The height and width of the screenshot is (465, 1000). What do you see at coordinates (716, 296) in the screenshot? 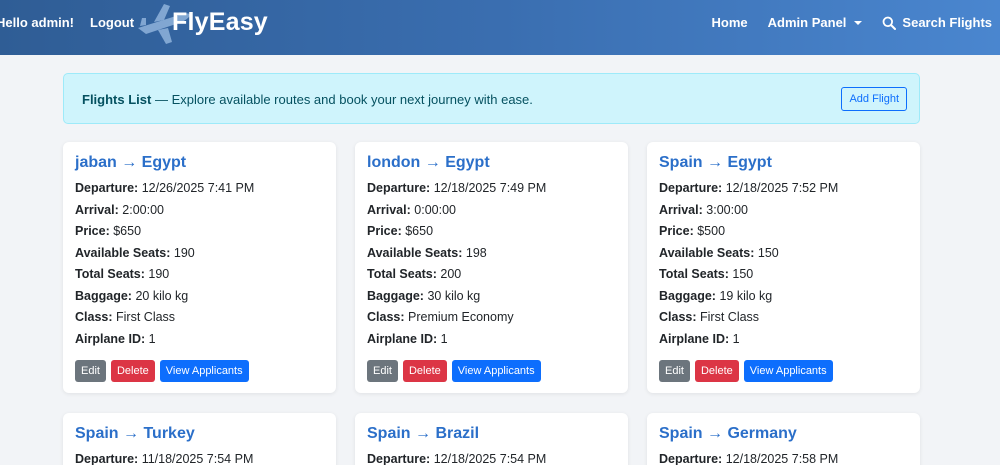
I see `baggage-row: Baggage: 19 kilo kg` at bounding box center [716, 296].